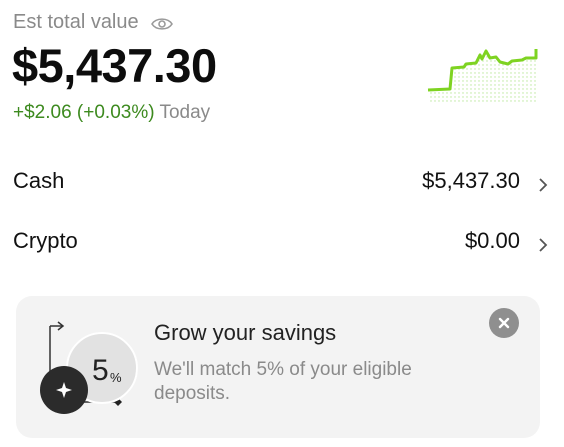  What do you see at coordinates (45, 240) in the screenshot?
I see `account-label: Crypto` at bounding box center [45, 240].